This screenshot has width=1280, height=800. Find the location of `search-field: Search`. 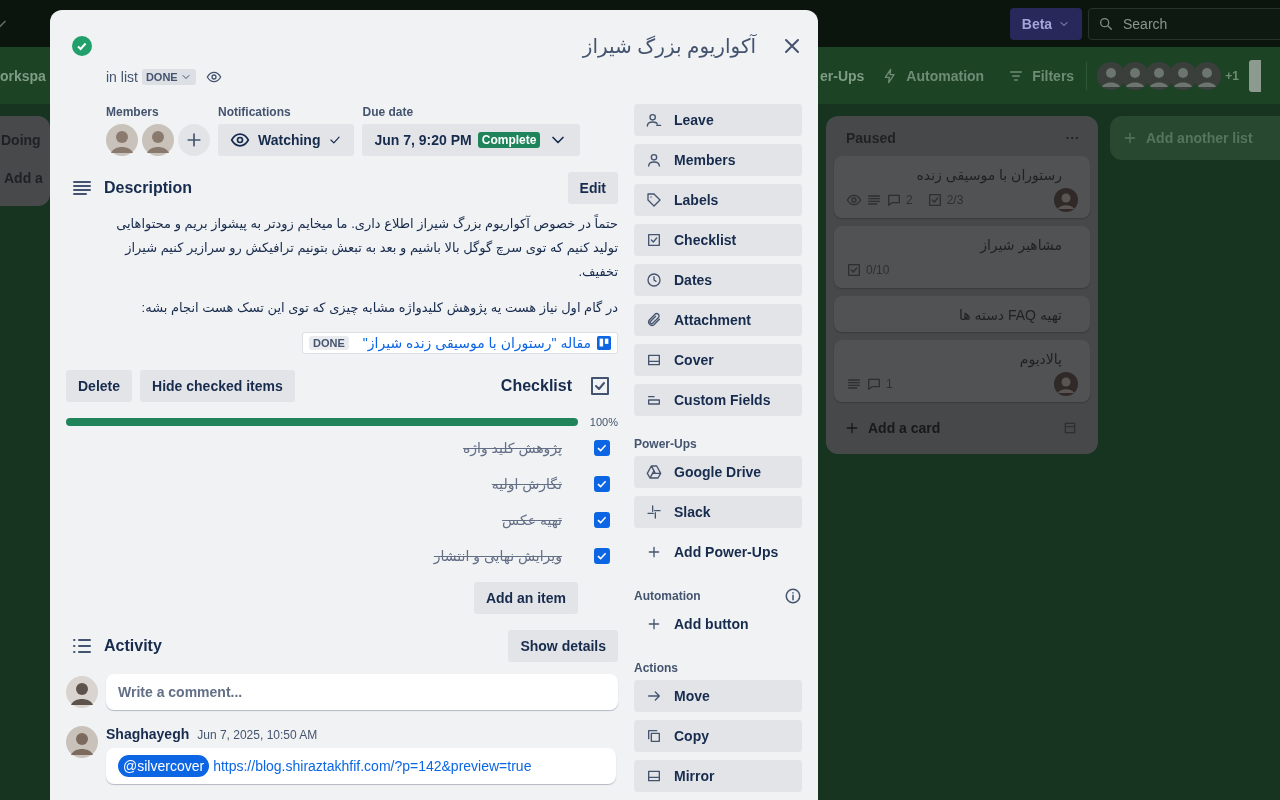

search-field: Search is located at coordinates (1184, 23).